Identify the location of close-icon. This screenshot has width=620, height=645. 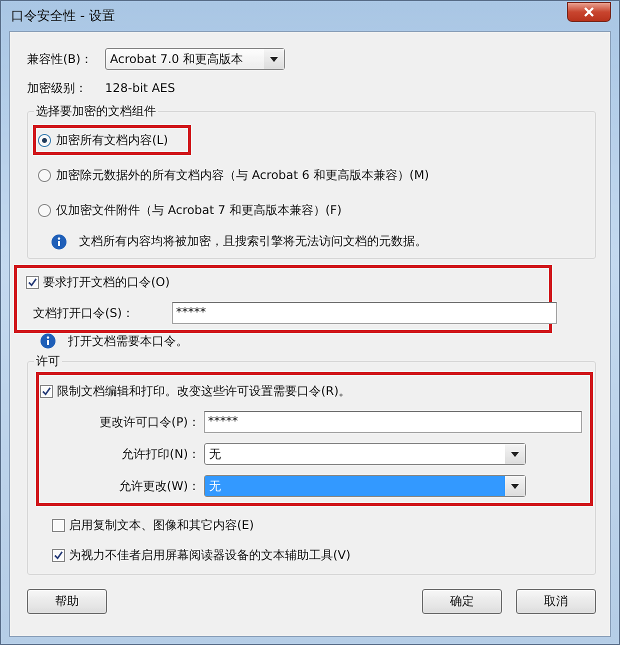
(589, 12).